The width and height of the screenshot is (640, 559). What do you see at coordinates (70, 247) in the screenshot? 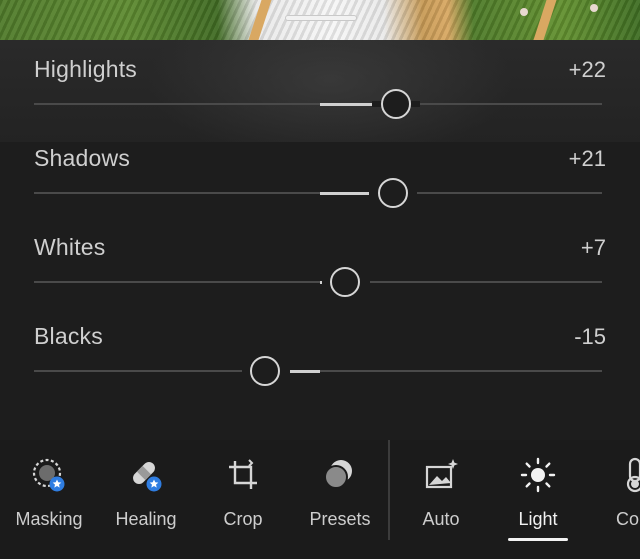
I see `slider-label: Whites` at bounding box center [70, 247].